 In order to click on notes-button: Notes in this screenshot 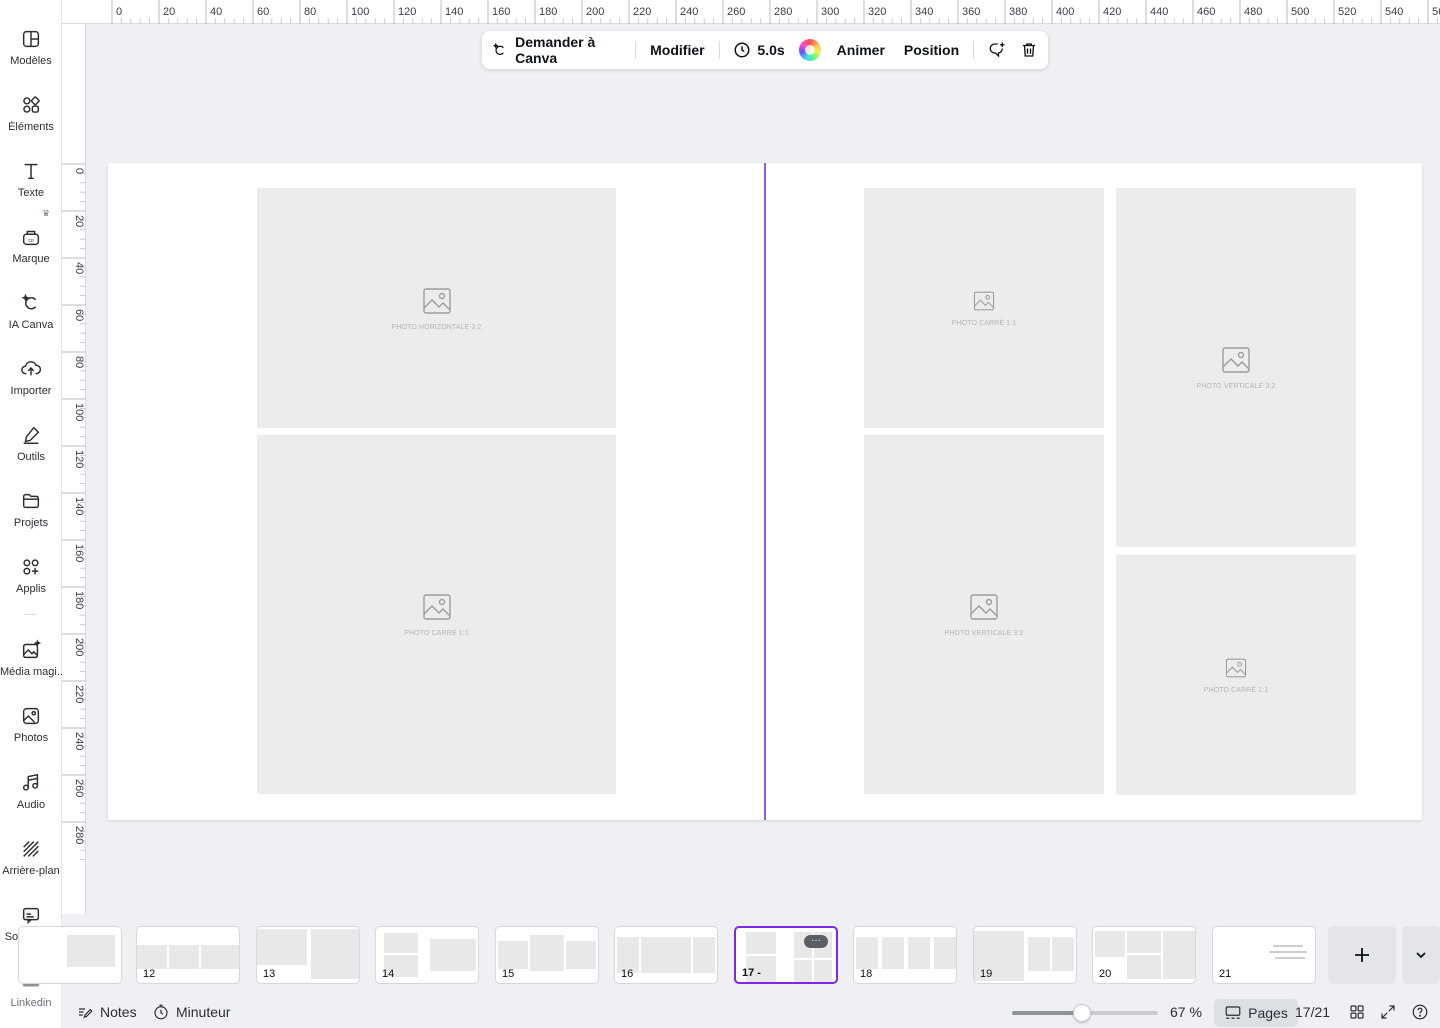, I will do `click(106, 1012)`.